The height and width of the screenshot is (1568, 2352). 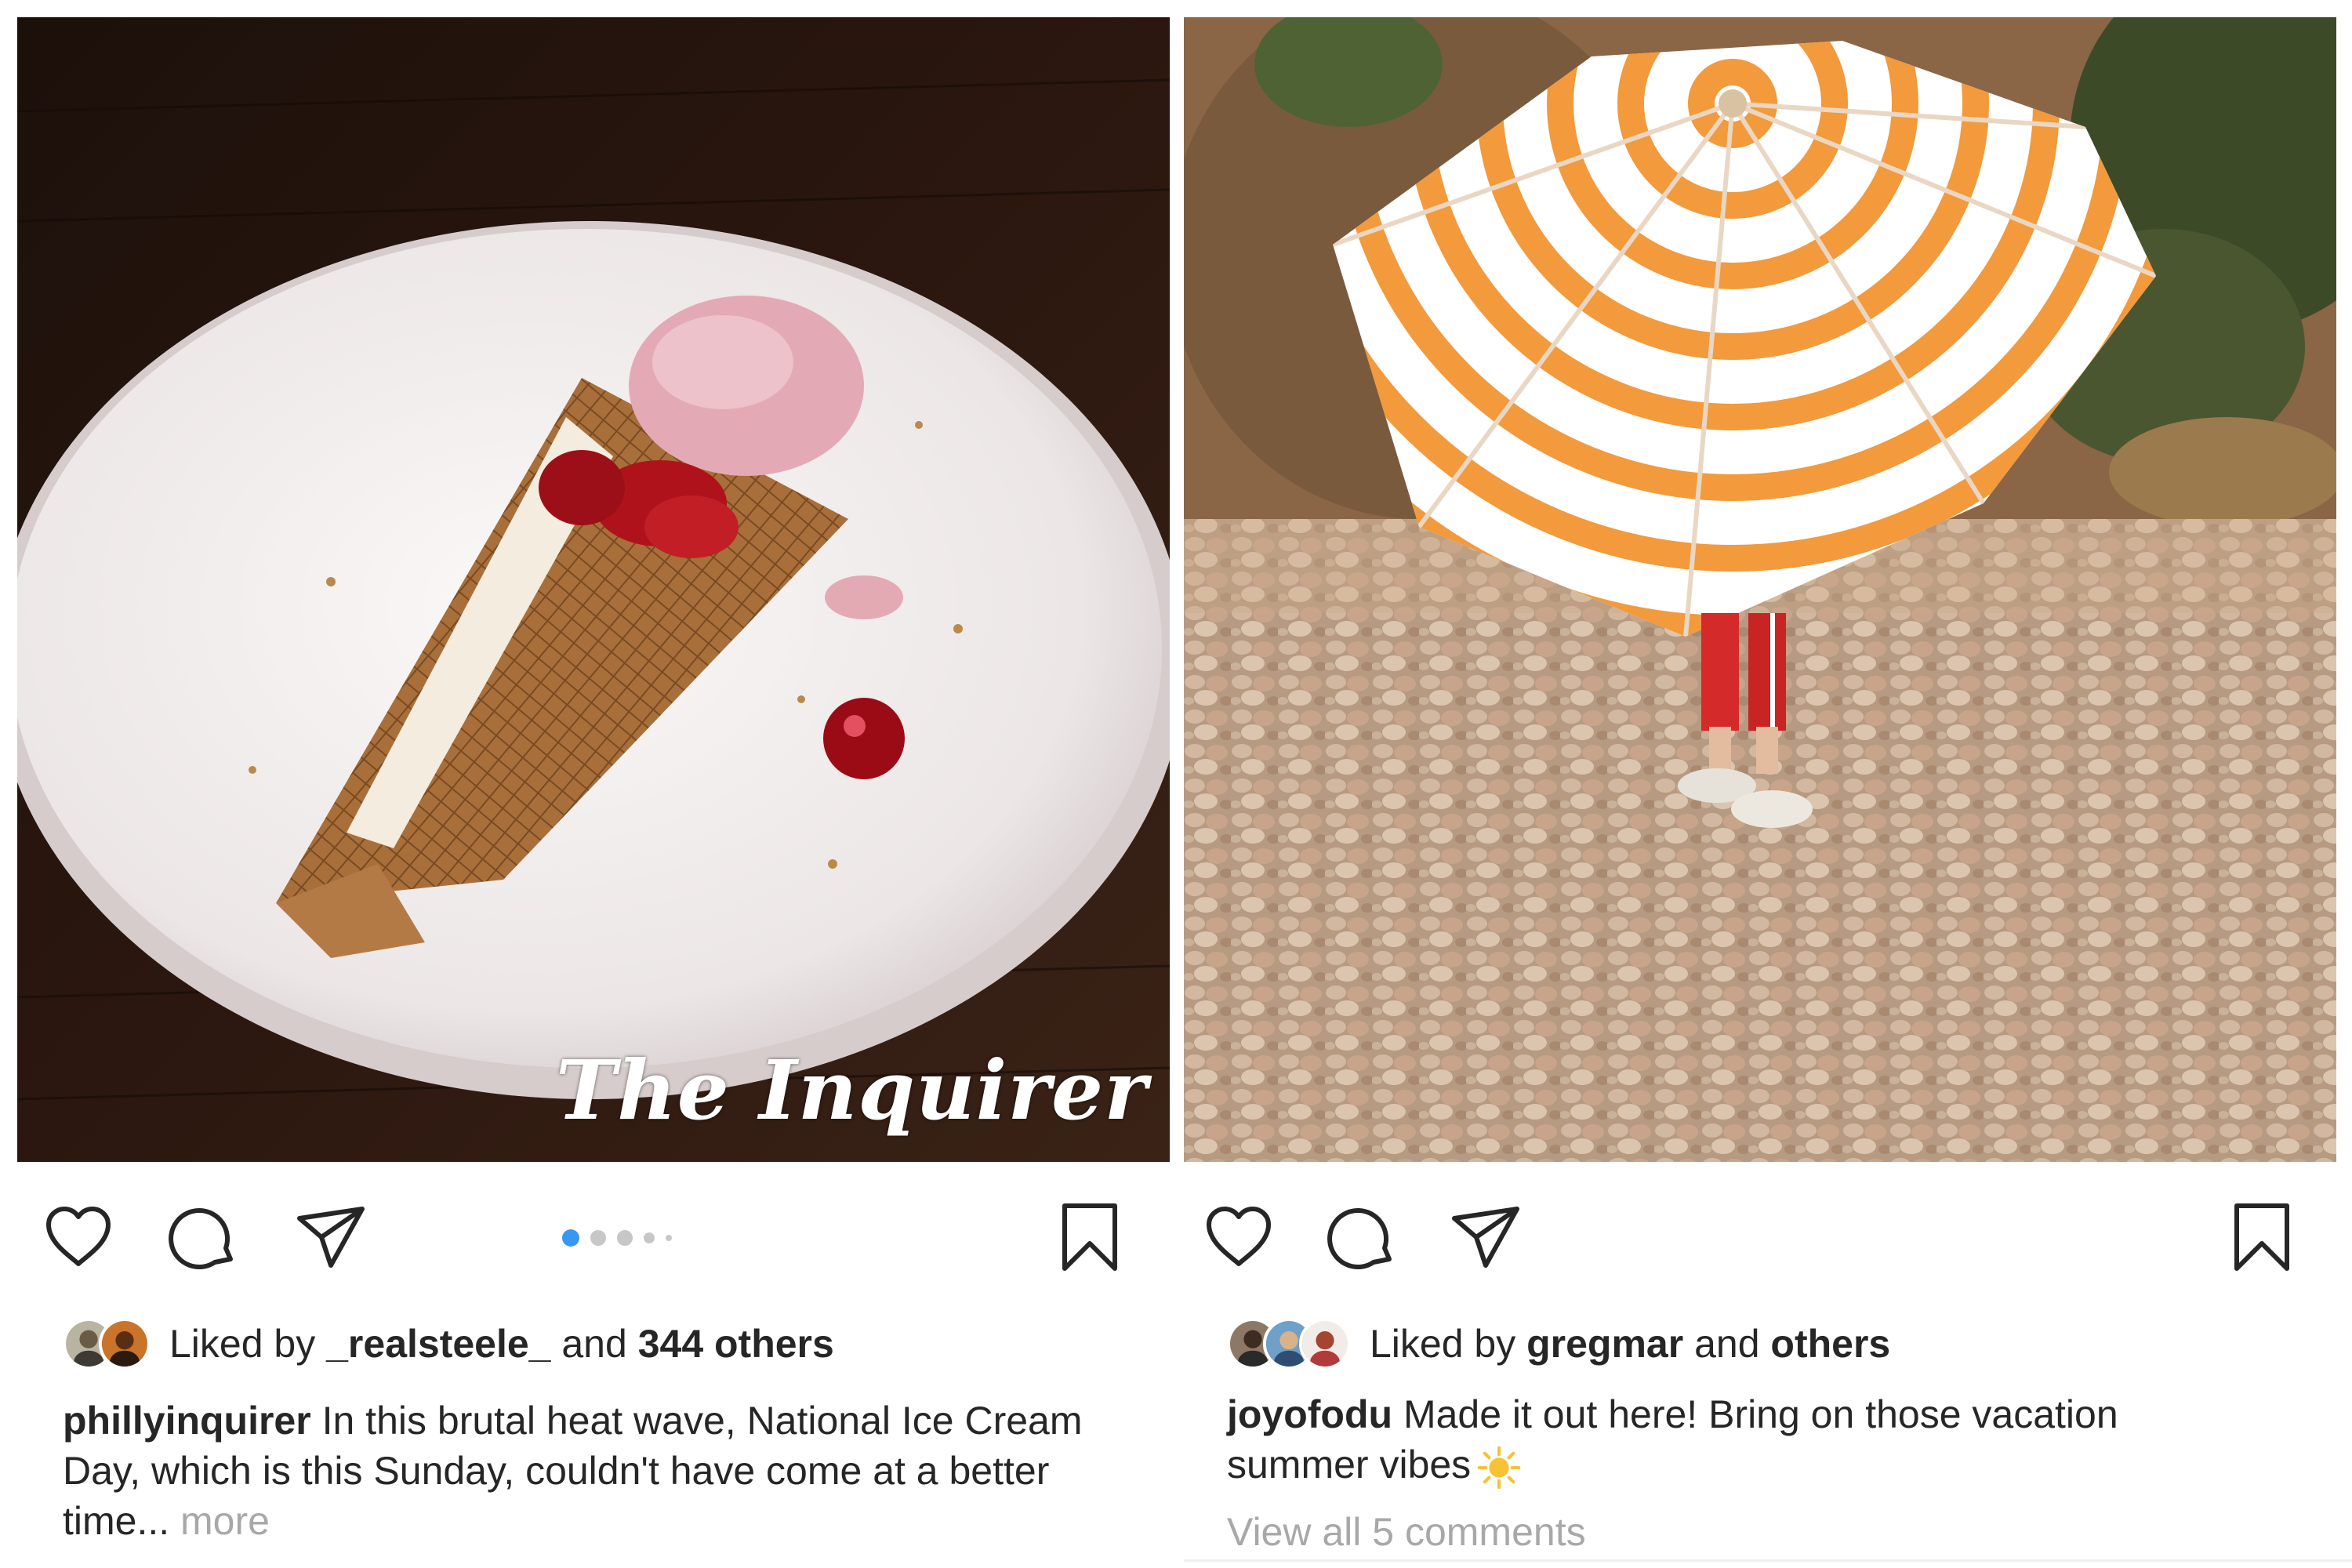 What do you see at coordinates (736, 1344) in the screenshot?
I see `likes-count: 344 others` at bounding box center [736, 1344].